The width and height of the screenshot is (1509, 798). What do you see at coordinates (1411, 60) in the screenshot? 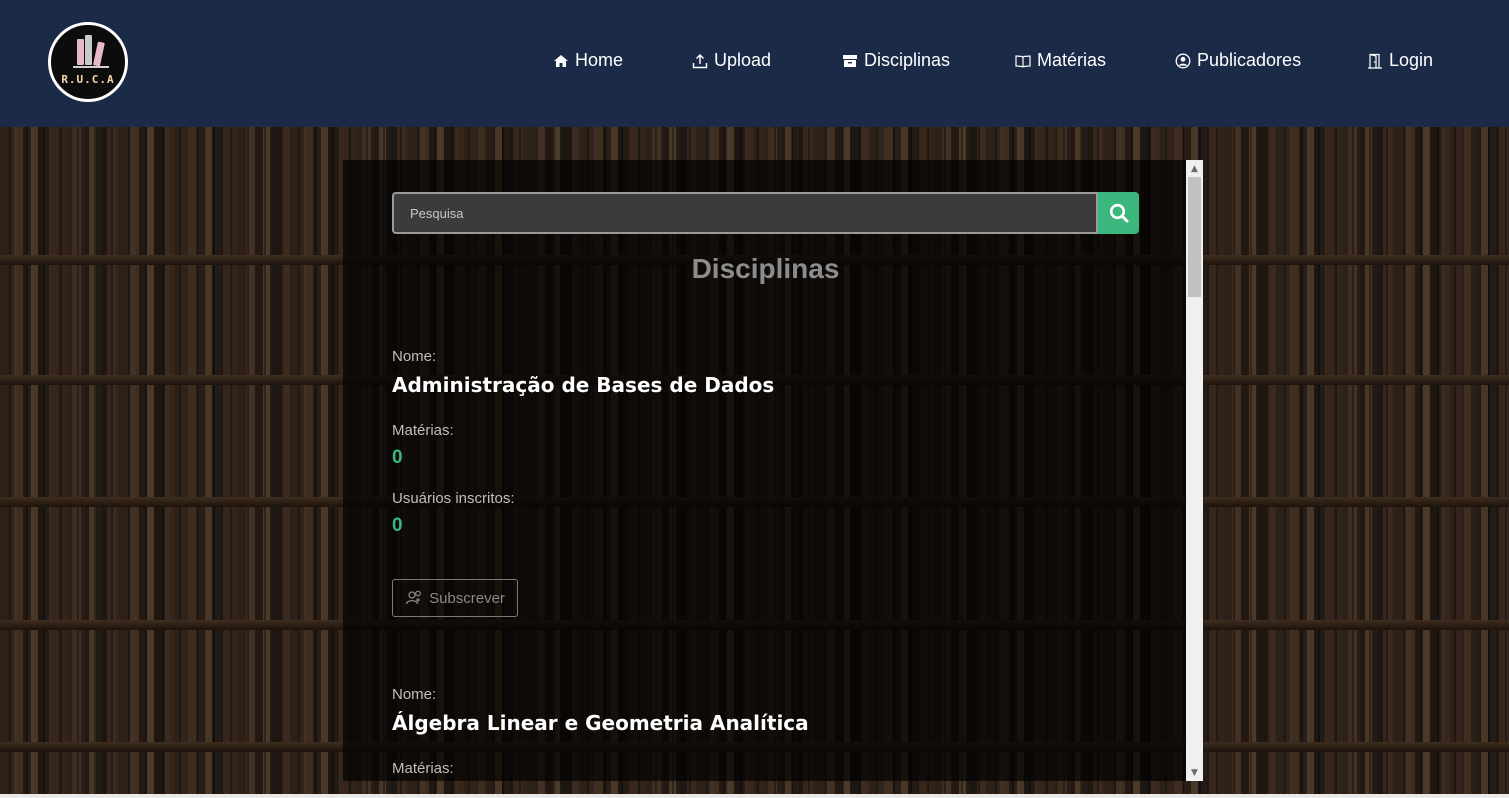
I see `nav-login-label: Login` at bounding box center [1411, 60].